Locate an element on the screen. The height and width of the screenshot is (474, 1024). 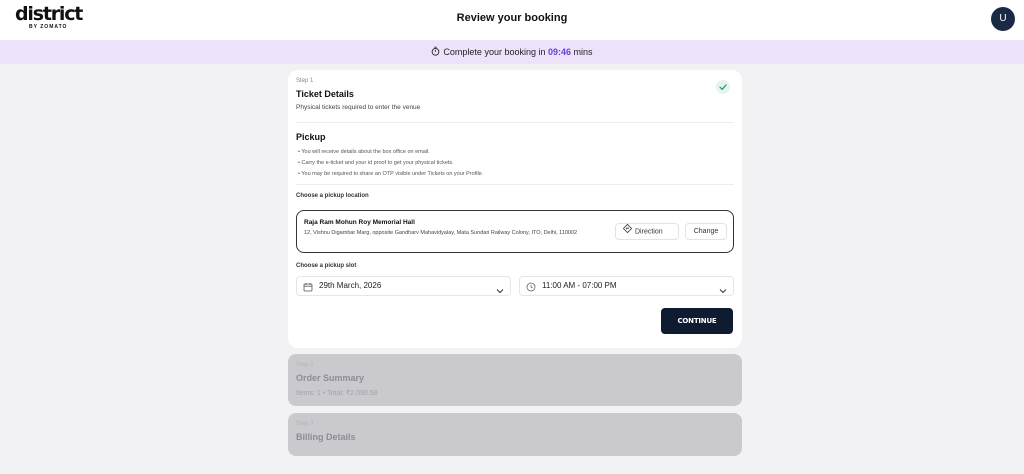
pickup-date-select: 29th March, 2026 is located at coordinates (403, 286).